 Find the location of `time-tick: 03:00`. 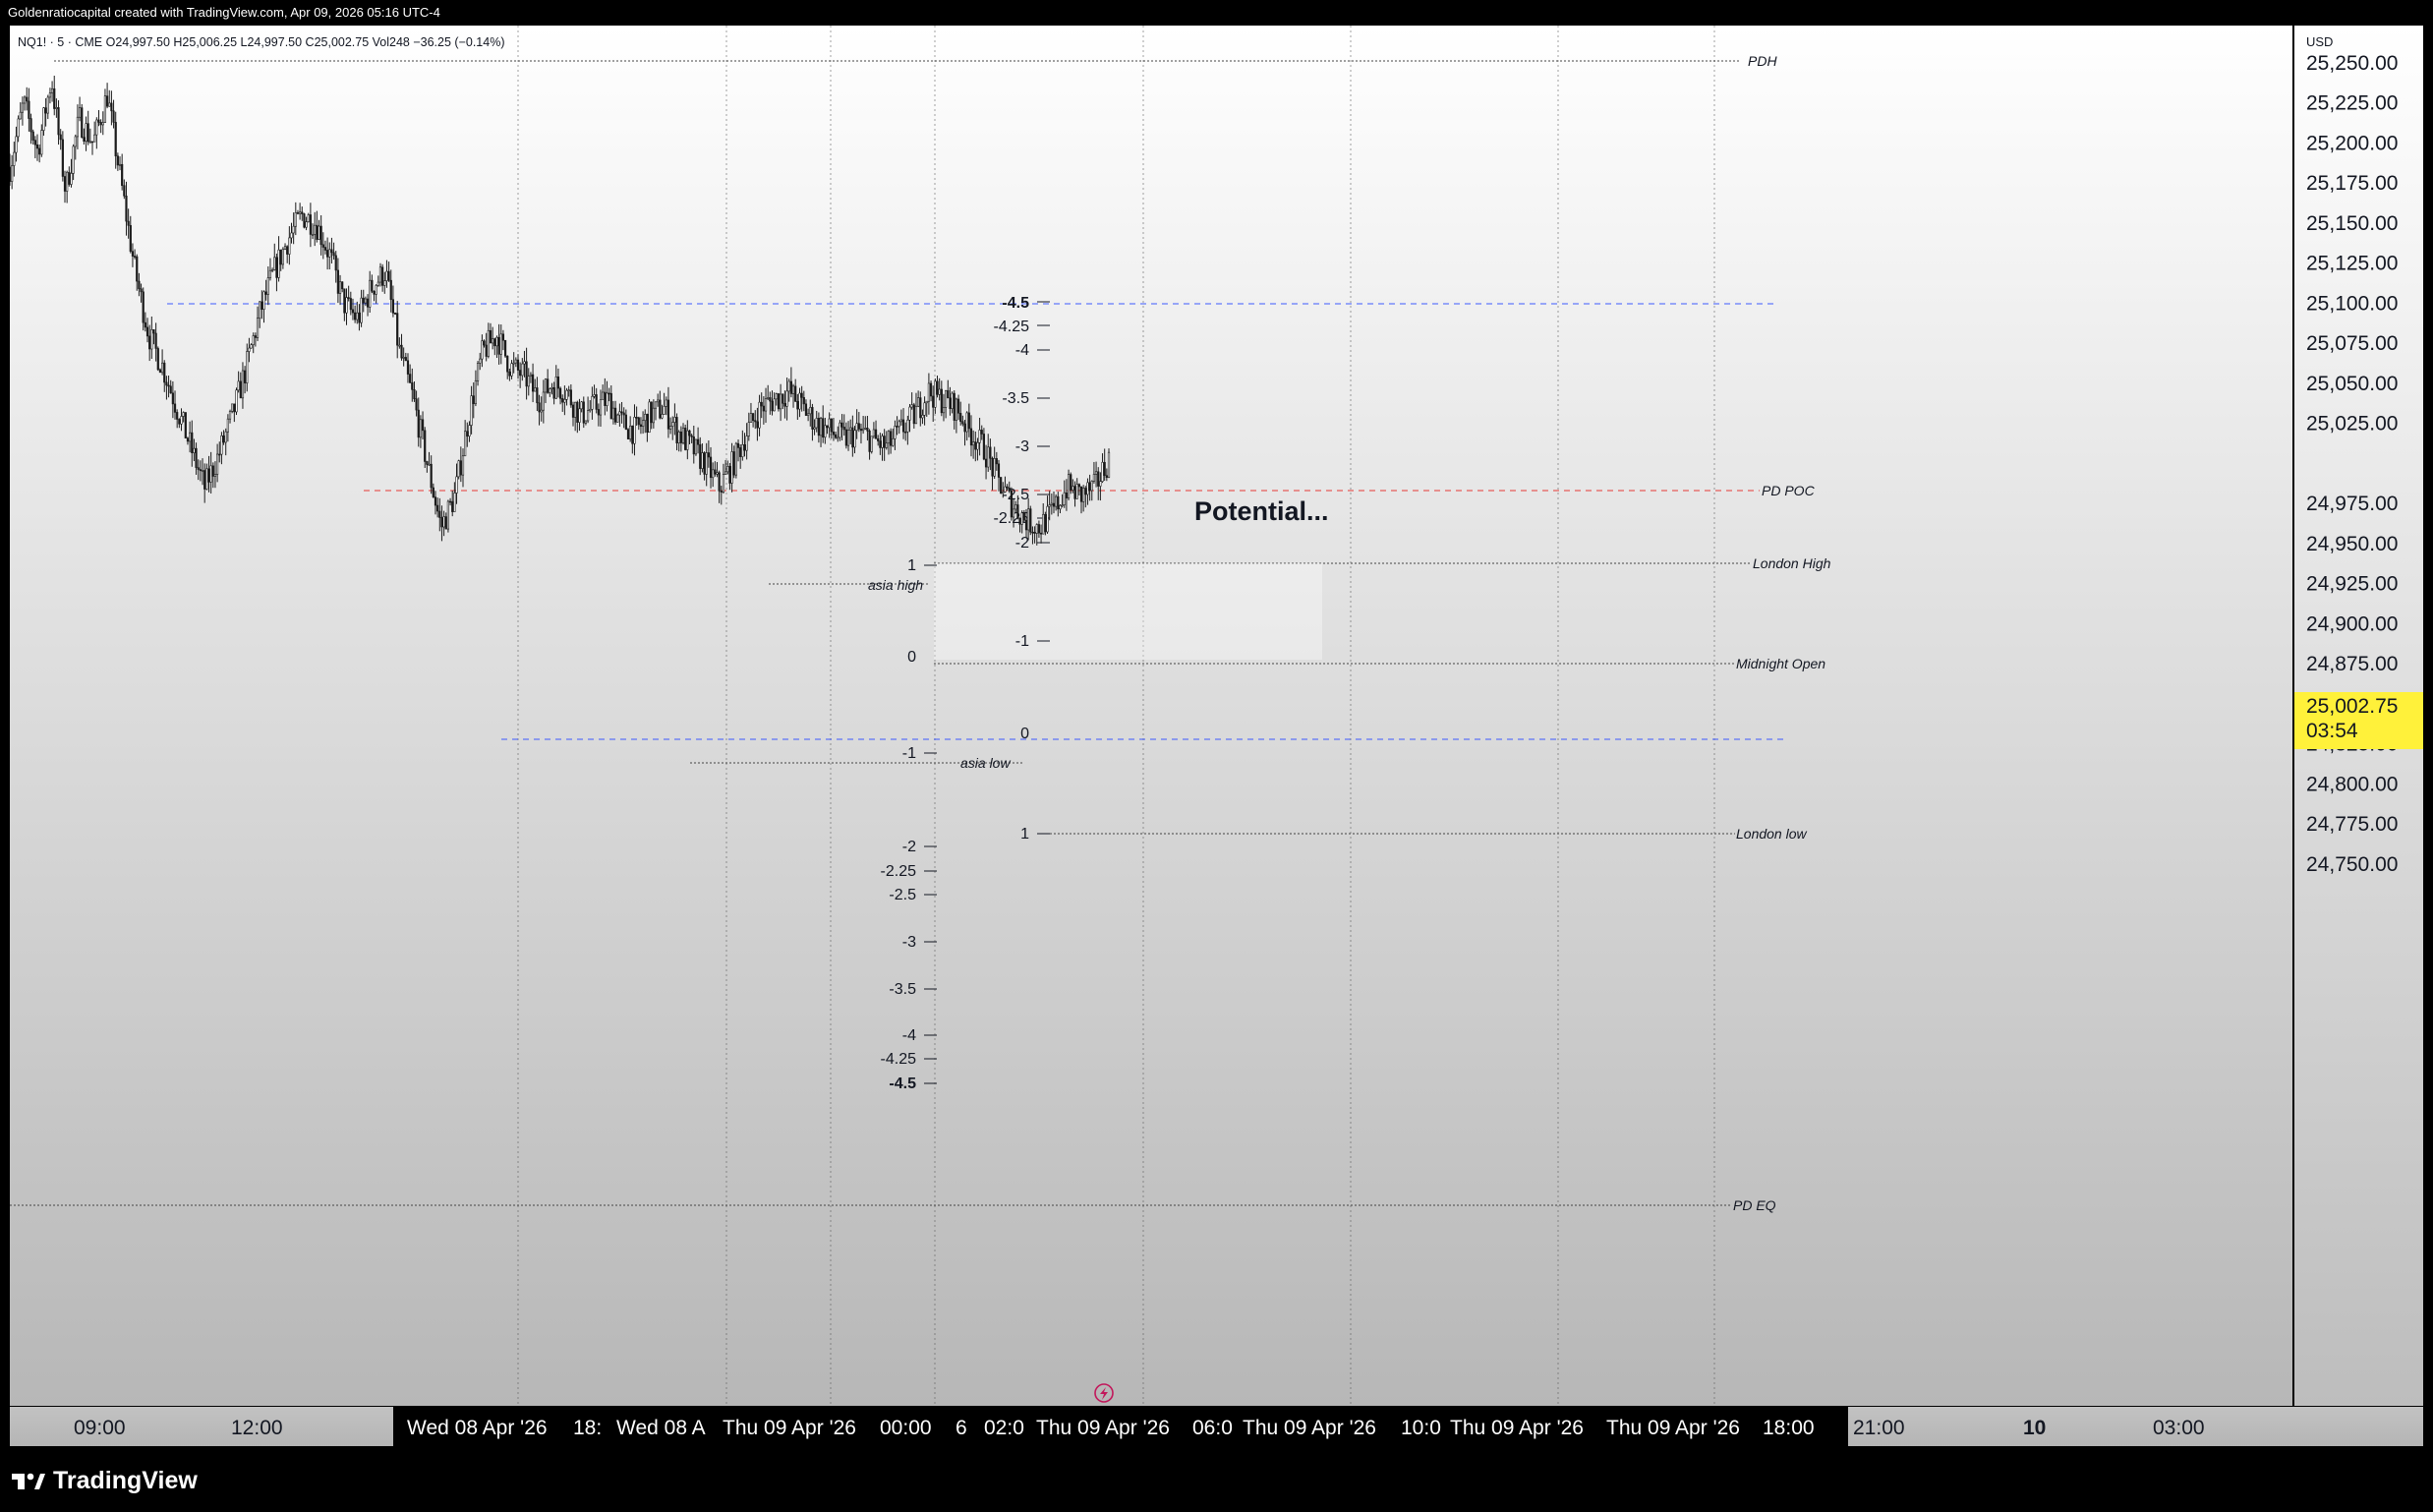

time-tick: 03:00 is located at coordinates (2179, 1428).